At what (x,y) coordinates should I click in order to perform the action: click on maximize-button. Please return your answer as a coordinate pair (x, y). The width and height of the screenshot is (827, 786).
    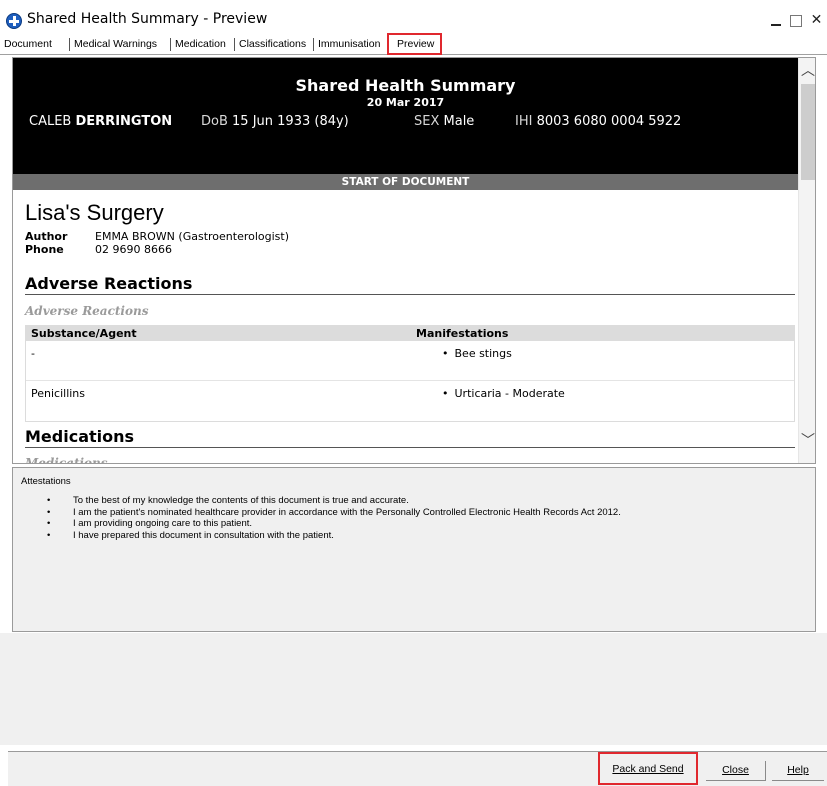
    Looking at the image, I should click on (796, 21).